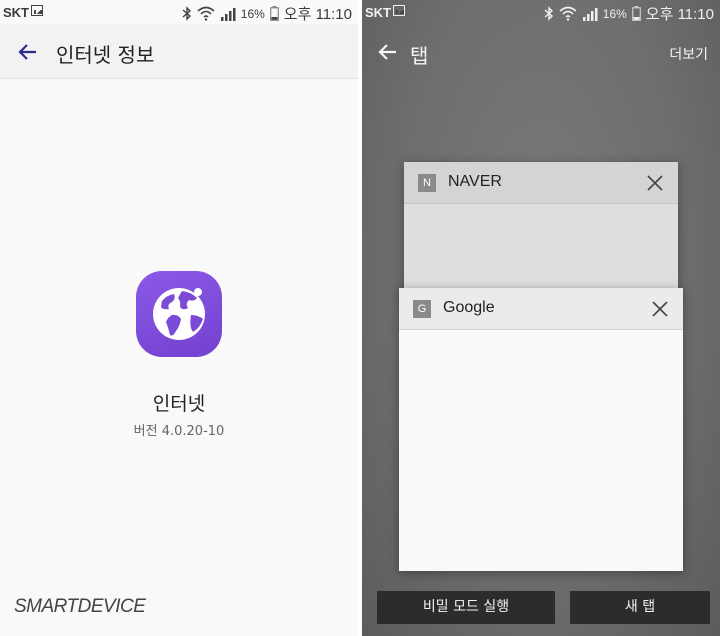 This screenshot has width=720, height=636. Describe the element at coordinates (179, 51) in the screenshot. I see `app-bar: 인터넷 정보` at that location.